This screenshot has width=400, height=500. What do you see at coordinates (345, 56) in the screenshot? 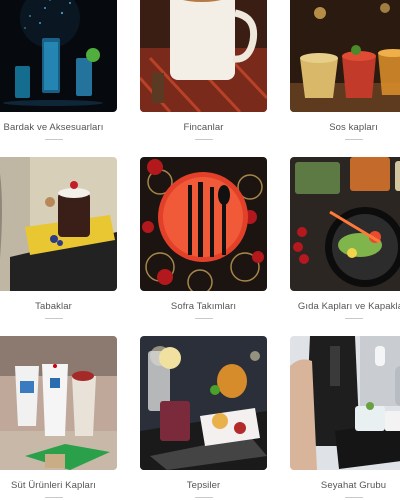
I see `sauce-cups-photo` at bounding box center [345, 56].